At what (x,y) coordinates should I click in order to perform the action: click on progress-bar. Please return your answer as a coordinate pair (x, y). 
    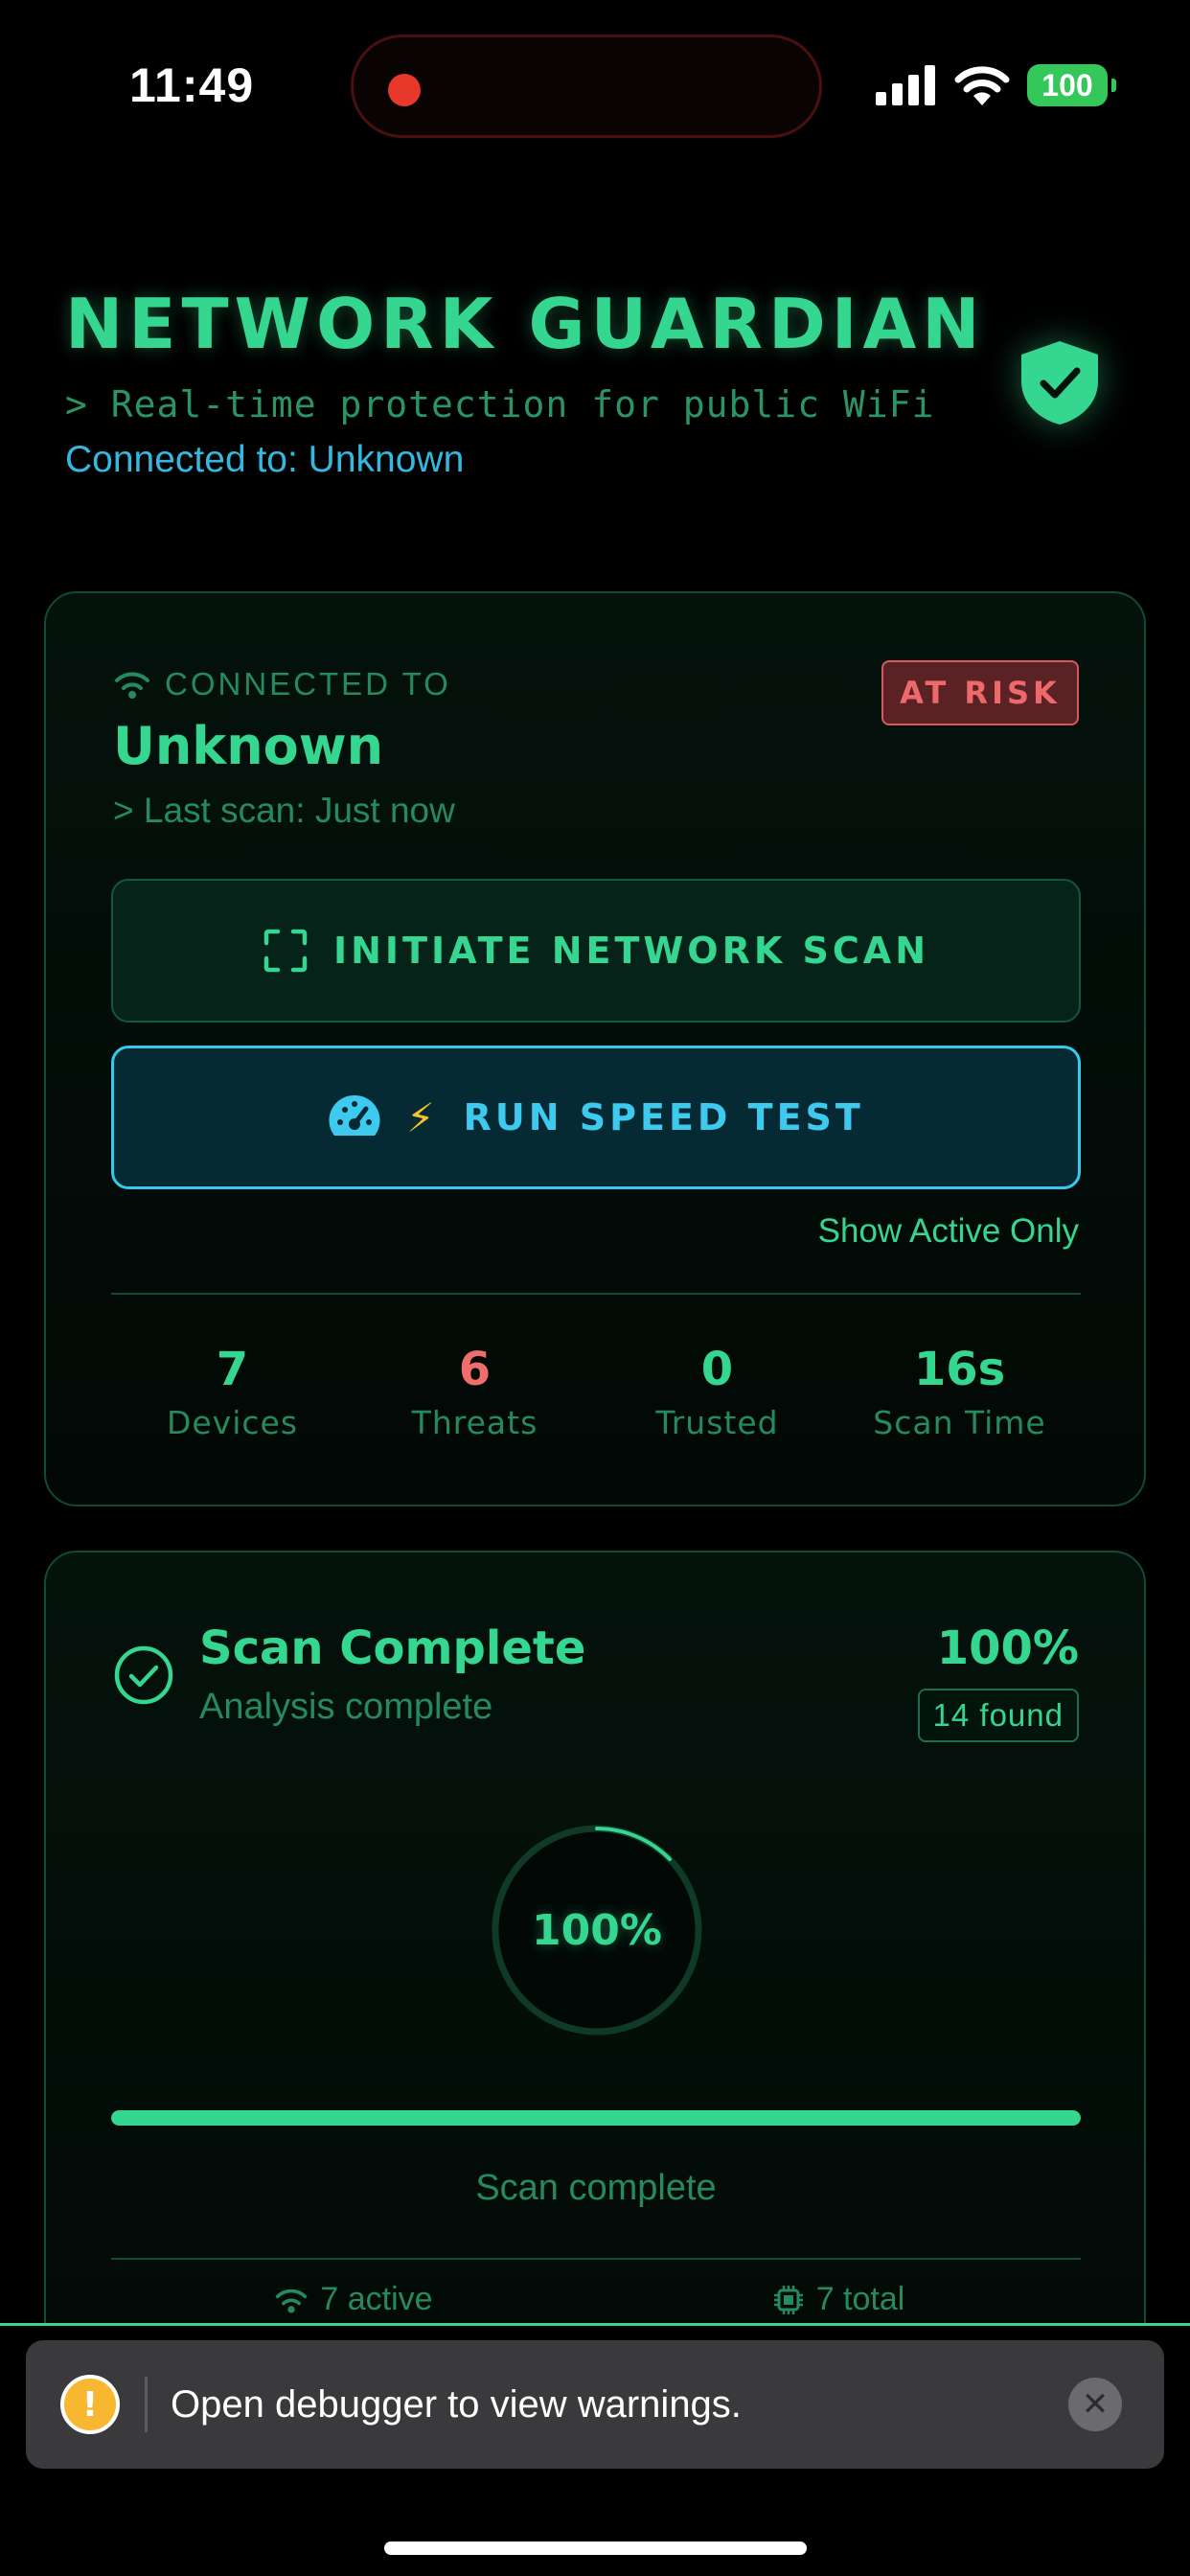
    Looking at the image, I should click on (596, 2118).